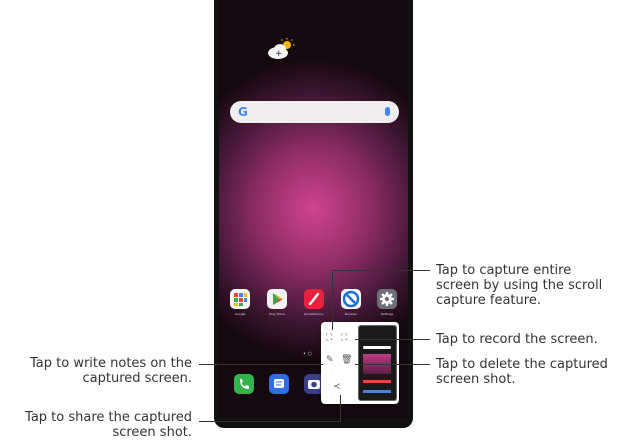 This screenshot has height=444, width=632. What do you see at coordinates (488, 300) in the screenshot?
I see `callout-text-line: capture feature.` at bounding box center [488, 300].